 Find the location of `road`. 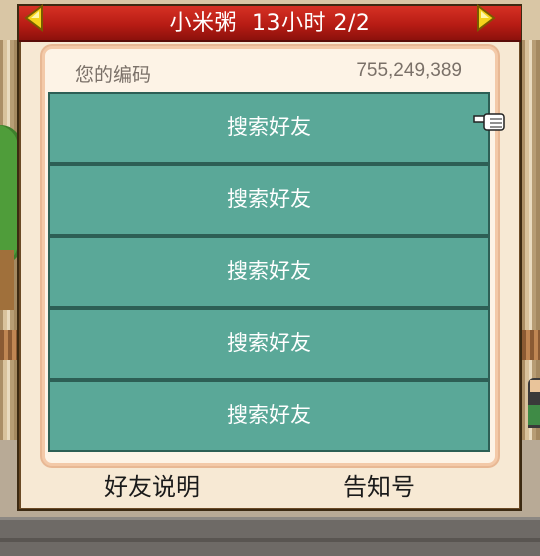

road is located at coordinates (270, 536).